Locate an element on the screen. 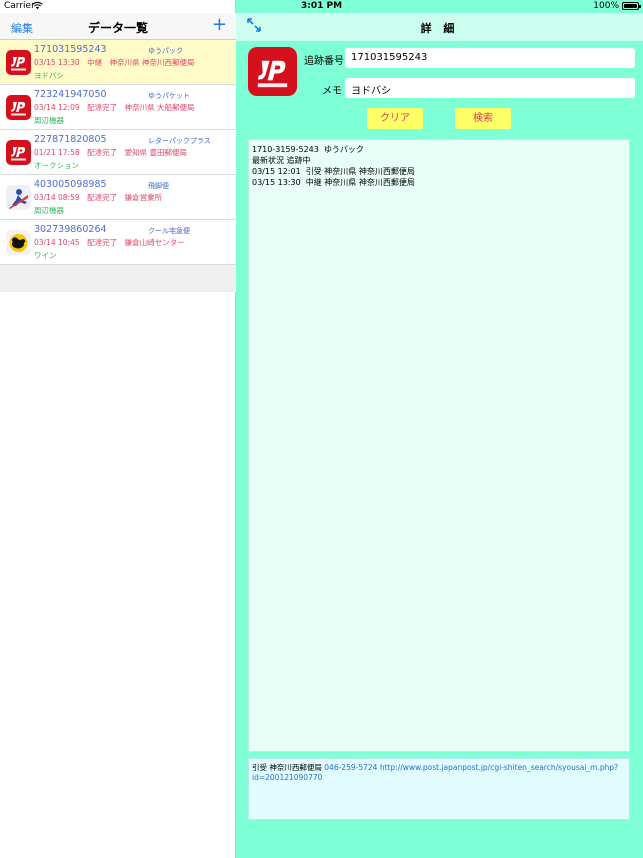 Image resolution: width=643 pixels, height=858 pixels. result-line: 最新状況 追跡中 is located at coordinates (281, 160).